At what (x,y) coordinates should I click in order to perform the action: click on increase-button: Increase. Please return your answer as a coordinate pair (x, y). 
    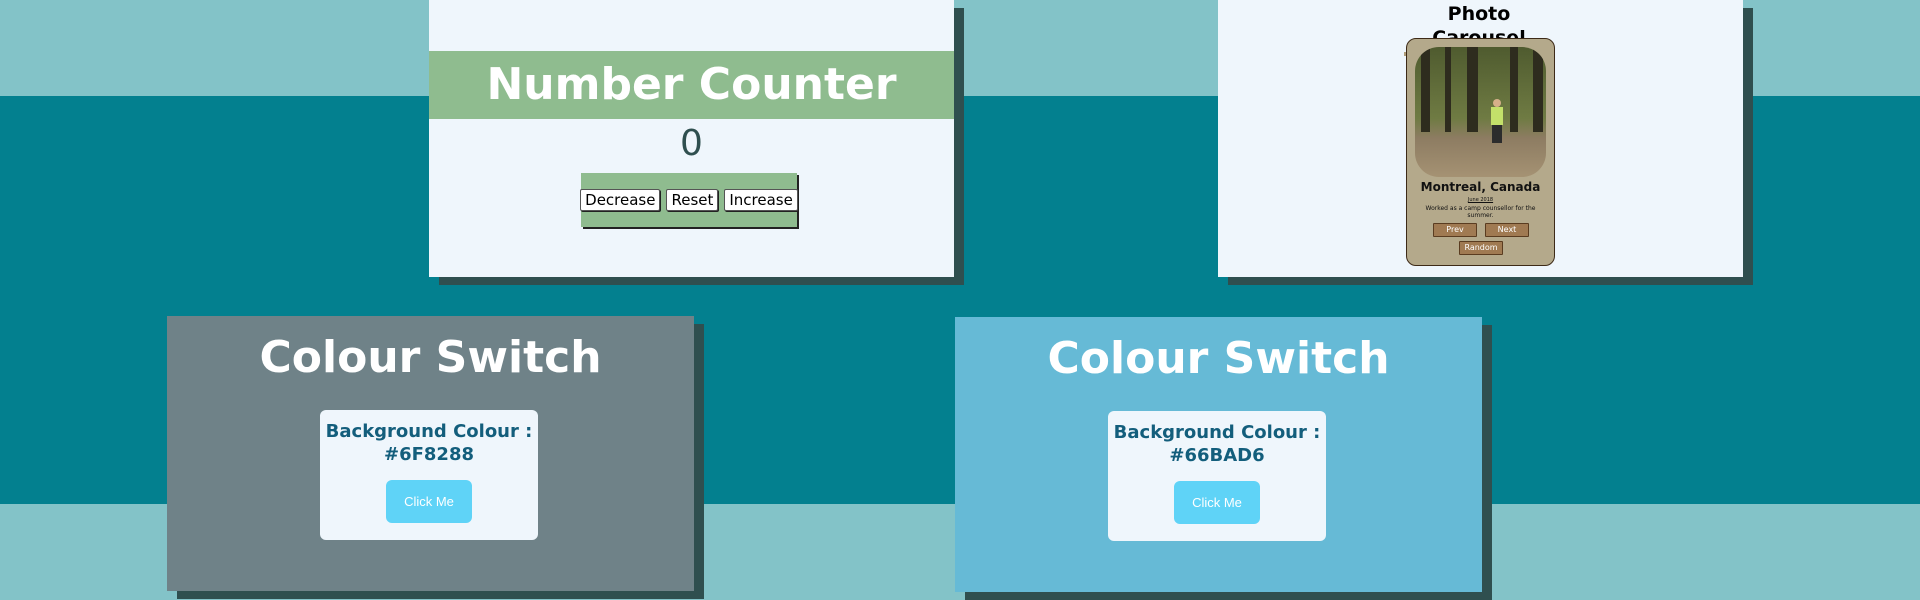
    Looking at the image, I should click on (761, 200).